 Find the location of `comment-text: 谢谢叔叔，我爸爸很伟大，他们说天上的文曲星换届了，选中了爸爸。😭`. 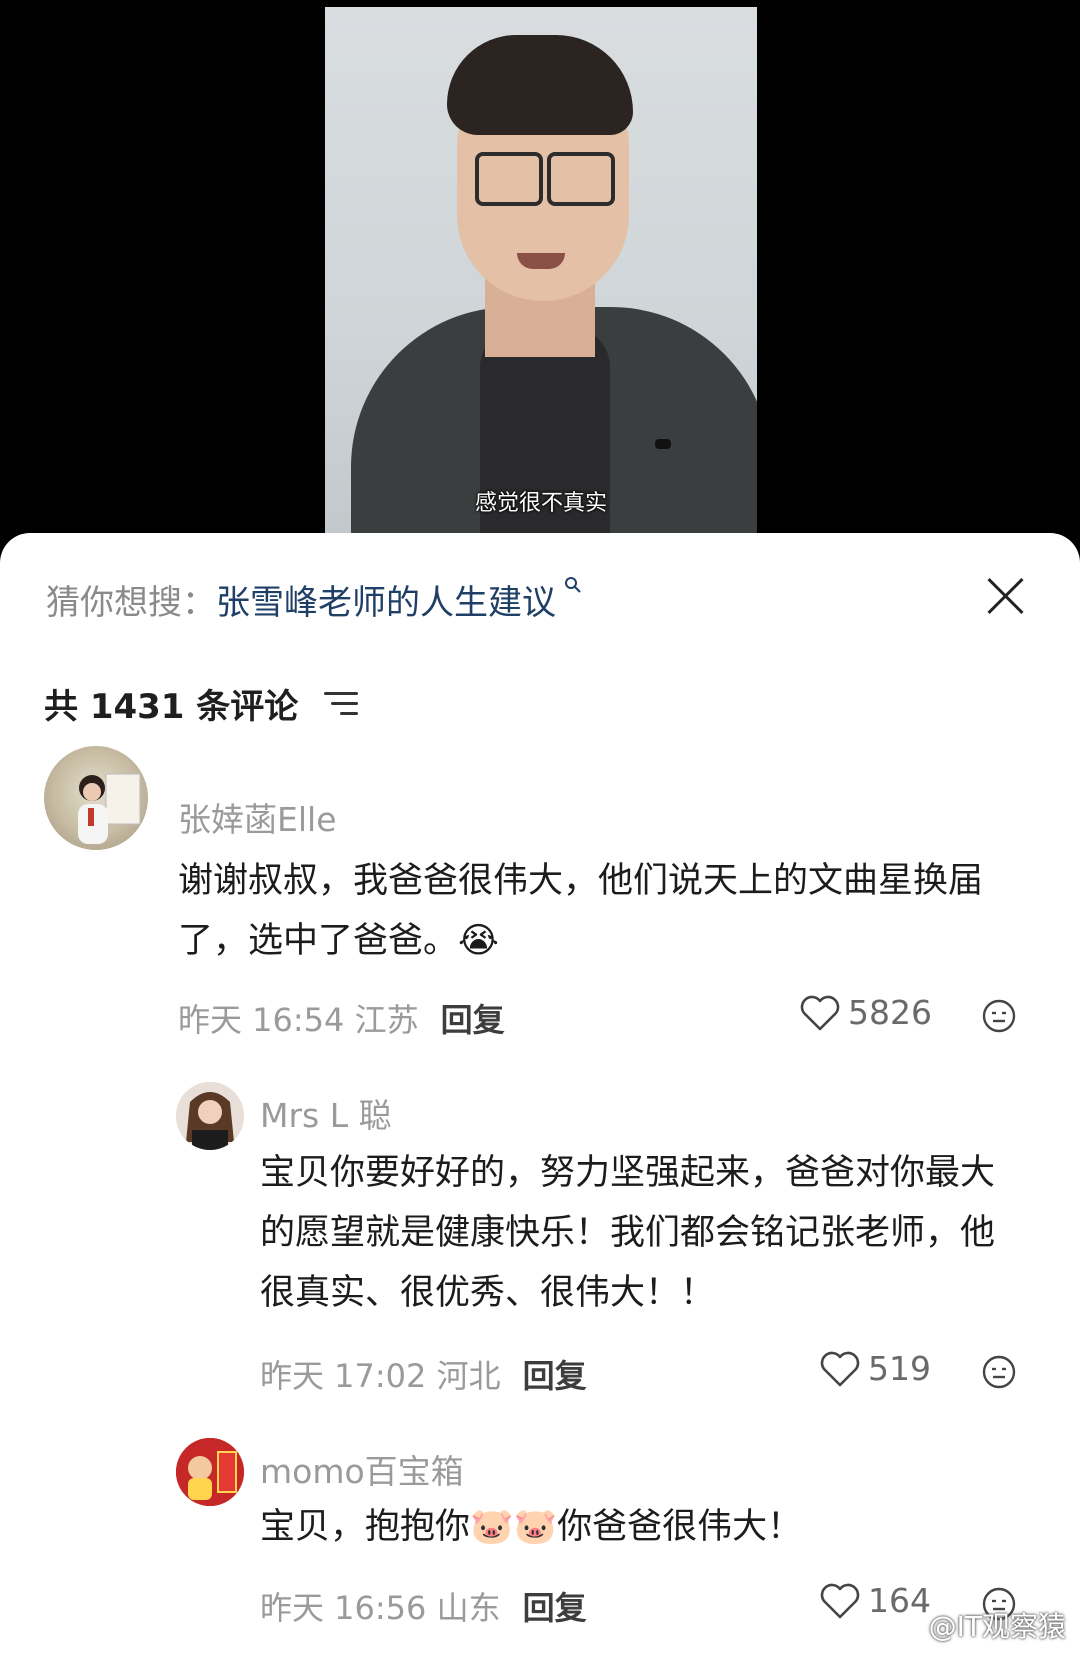

comment-text: 谢谢叔叔，我爸爸很伟大，他们说天上的文曲星换届了，选中了爸爸。😭 is located at coordinates (581, 911).